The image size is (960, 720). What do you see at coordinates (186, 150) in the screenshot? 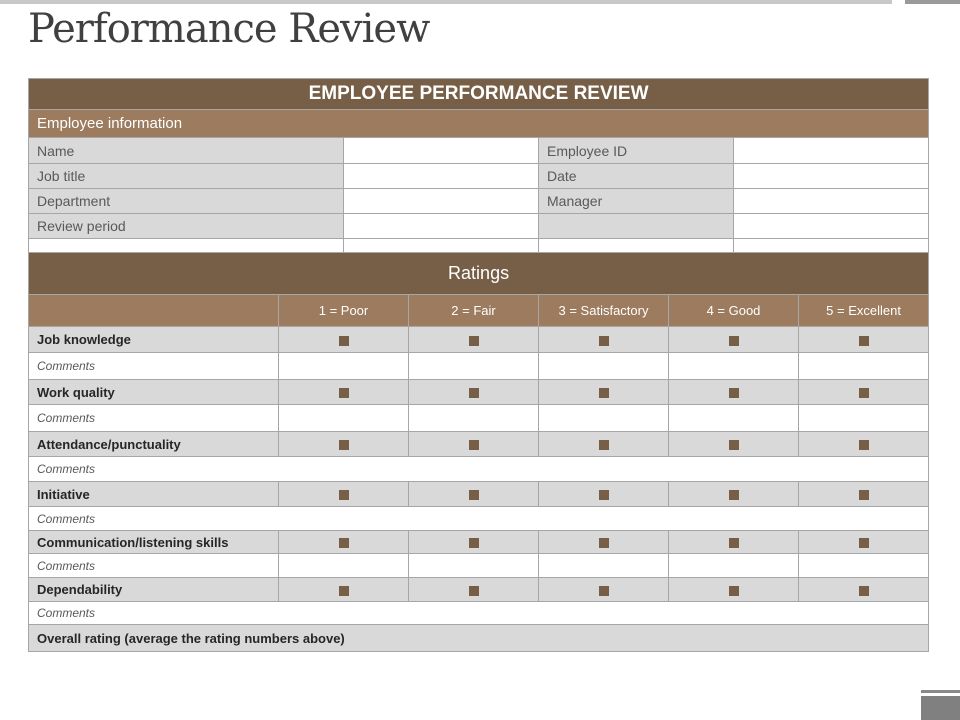
I see `info-label: Name` at bounding box center [186, 150].